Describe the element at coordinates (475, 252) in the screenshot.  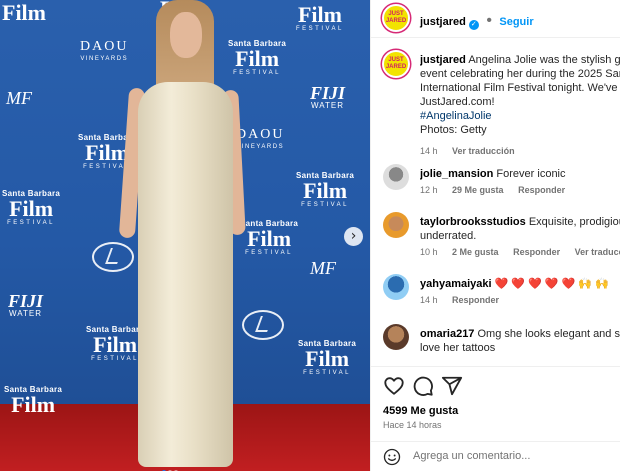
I see `comment-likes: 2 Me gusta` at that location.